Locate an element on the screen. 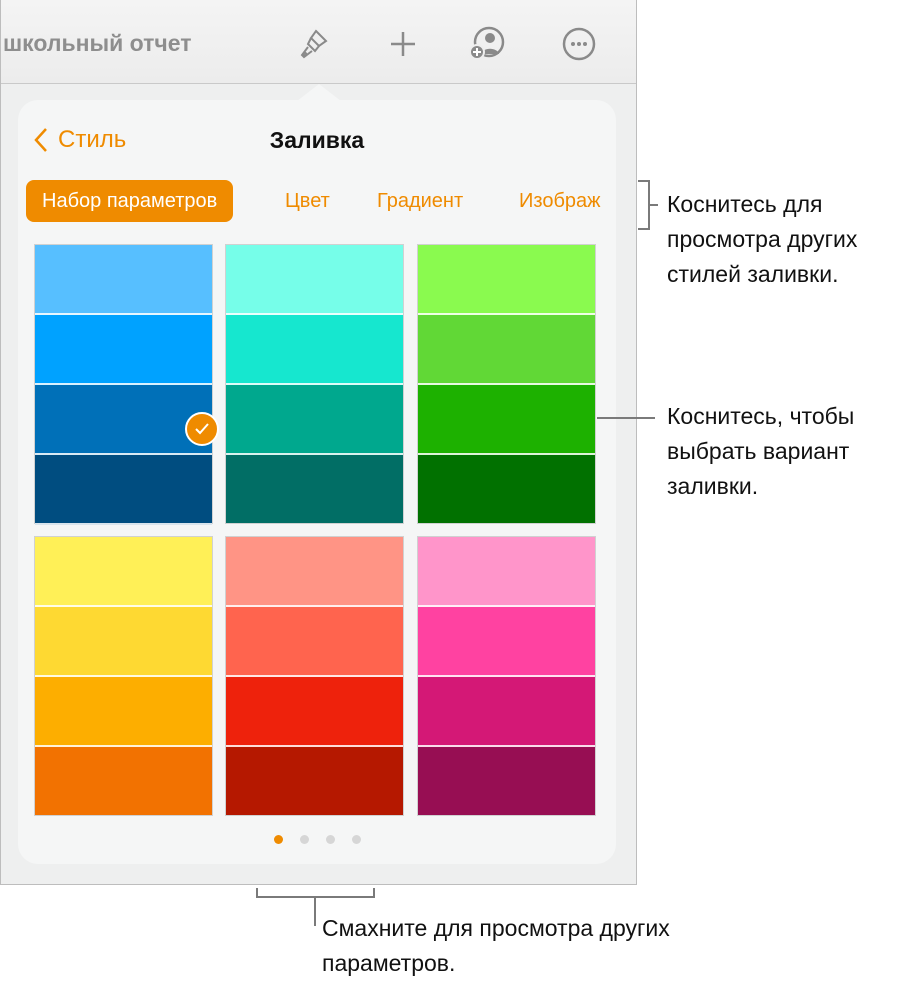 Image resolution: width=923 pixels, height=984 pixels. tab-gradient: Градиент is located at coordinates (420, 201).